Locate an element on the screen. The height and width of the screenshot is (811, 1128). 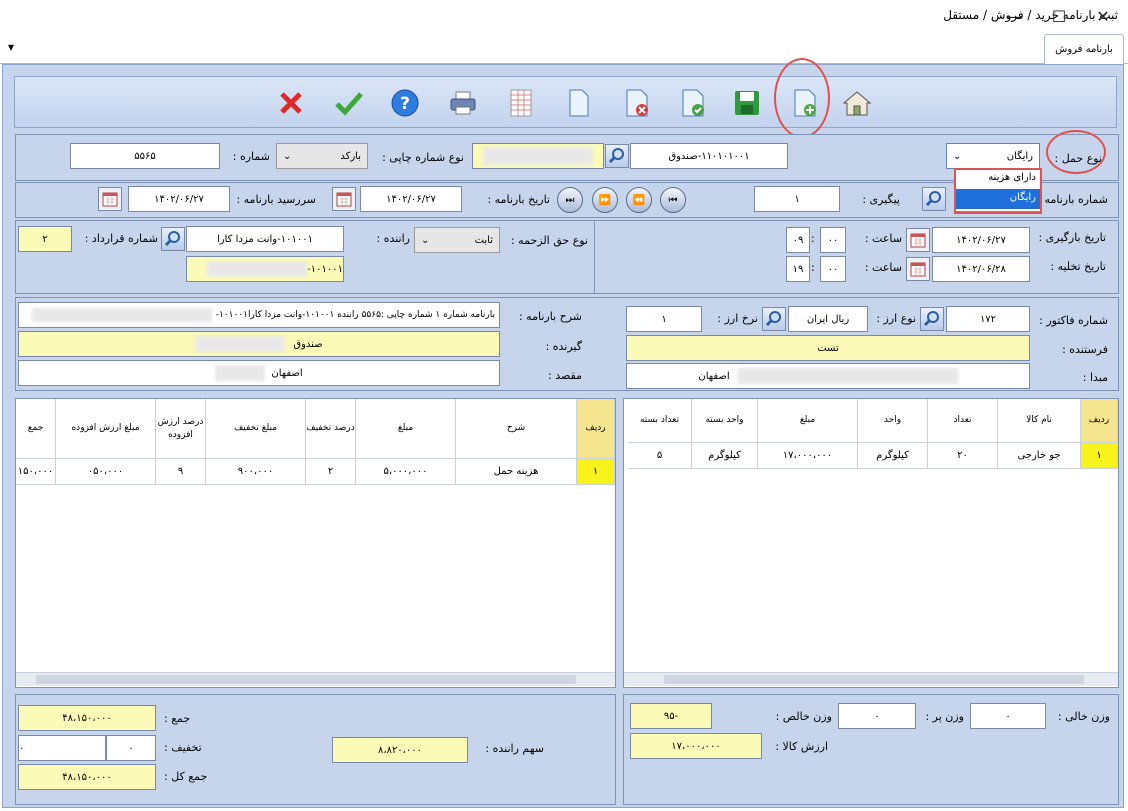
costs-cell-description: هزینه حمل is located at coordinates (516, 472).